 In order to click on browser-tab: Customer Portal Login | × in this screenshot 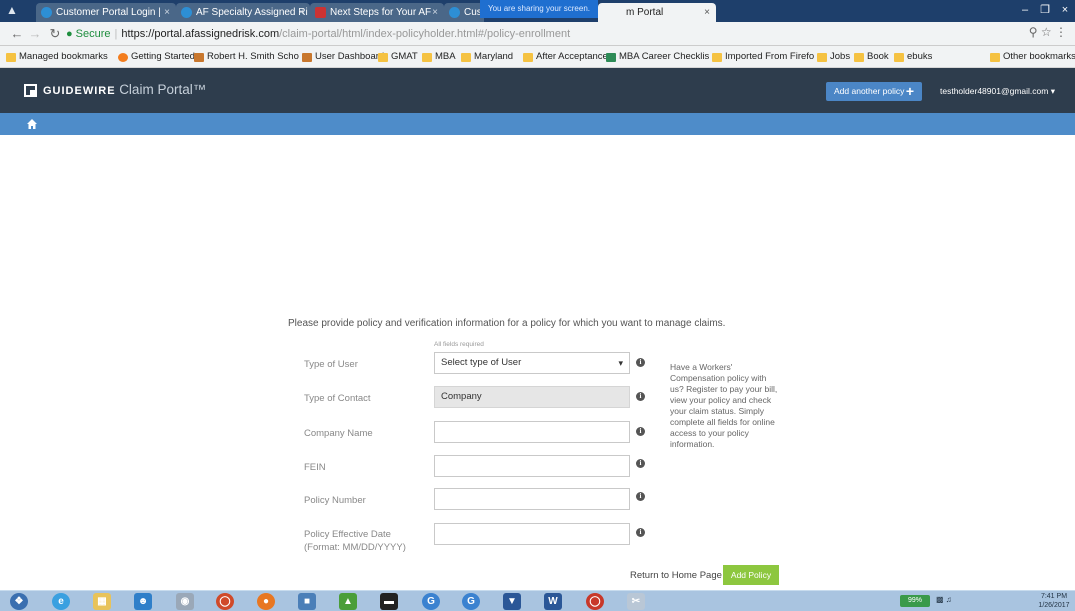, I will do `click(106, 12)`.